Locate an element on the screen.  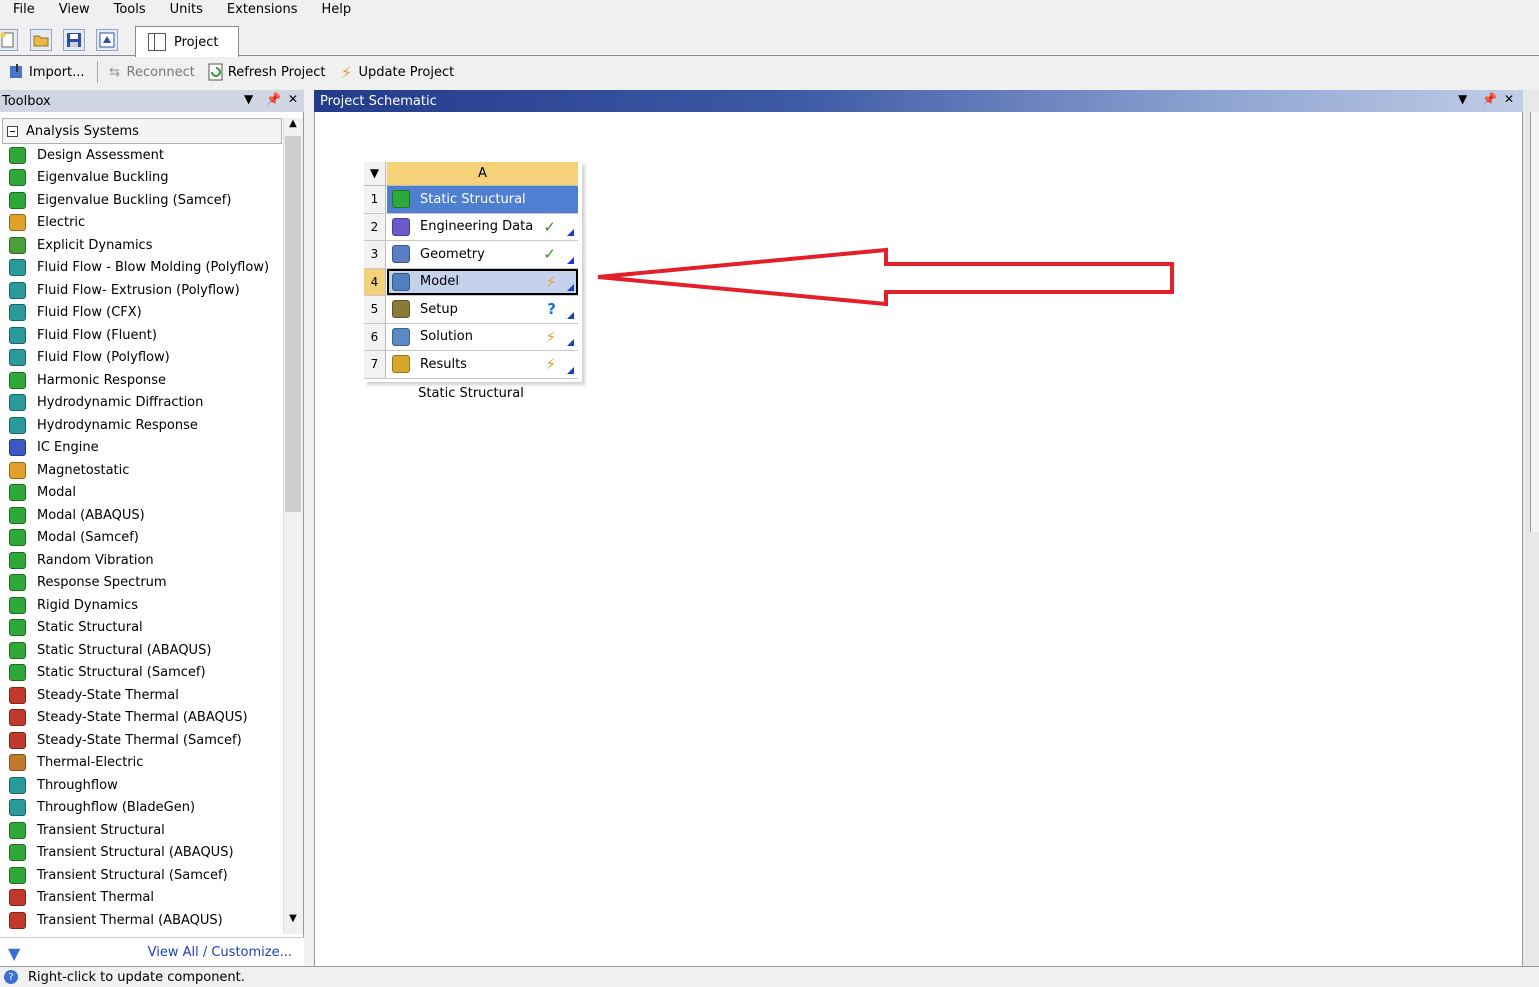
toolbox-item-label: Thermal-Electric is located at coordinates (90, 763).